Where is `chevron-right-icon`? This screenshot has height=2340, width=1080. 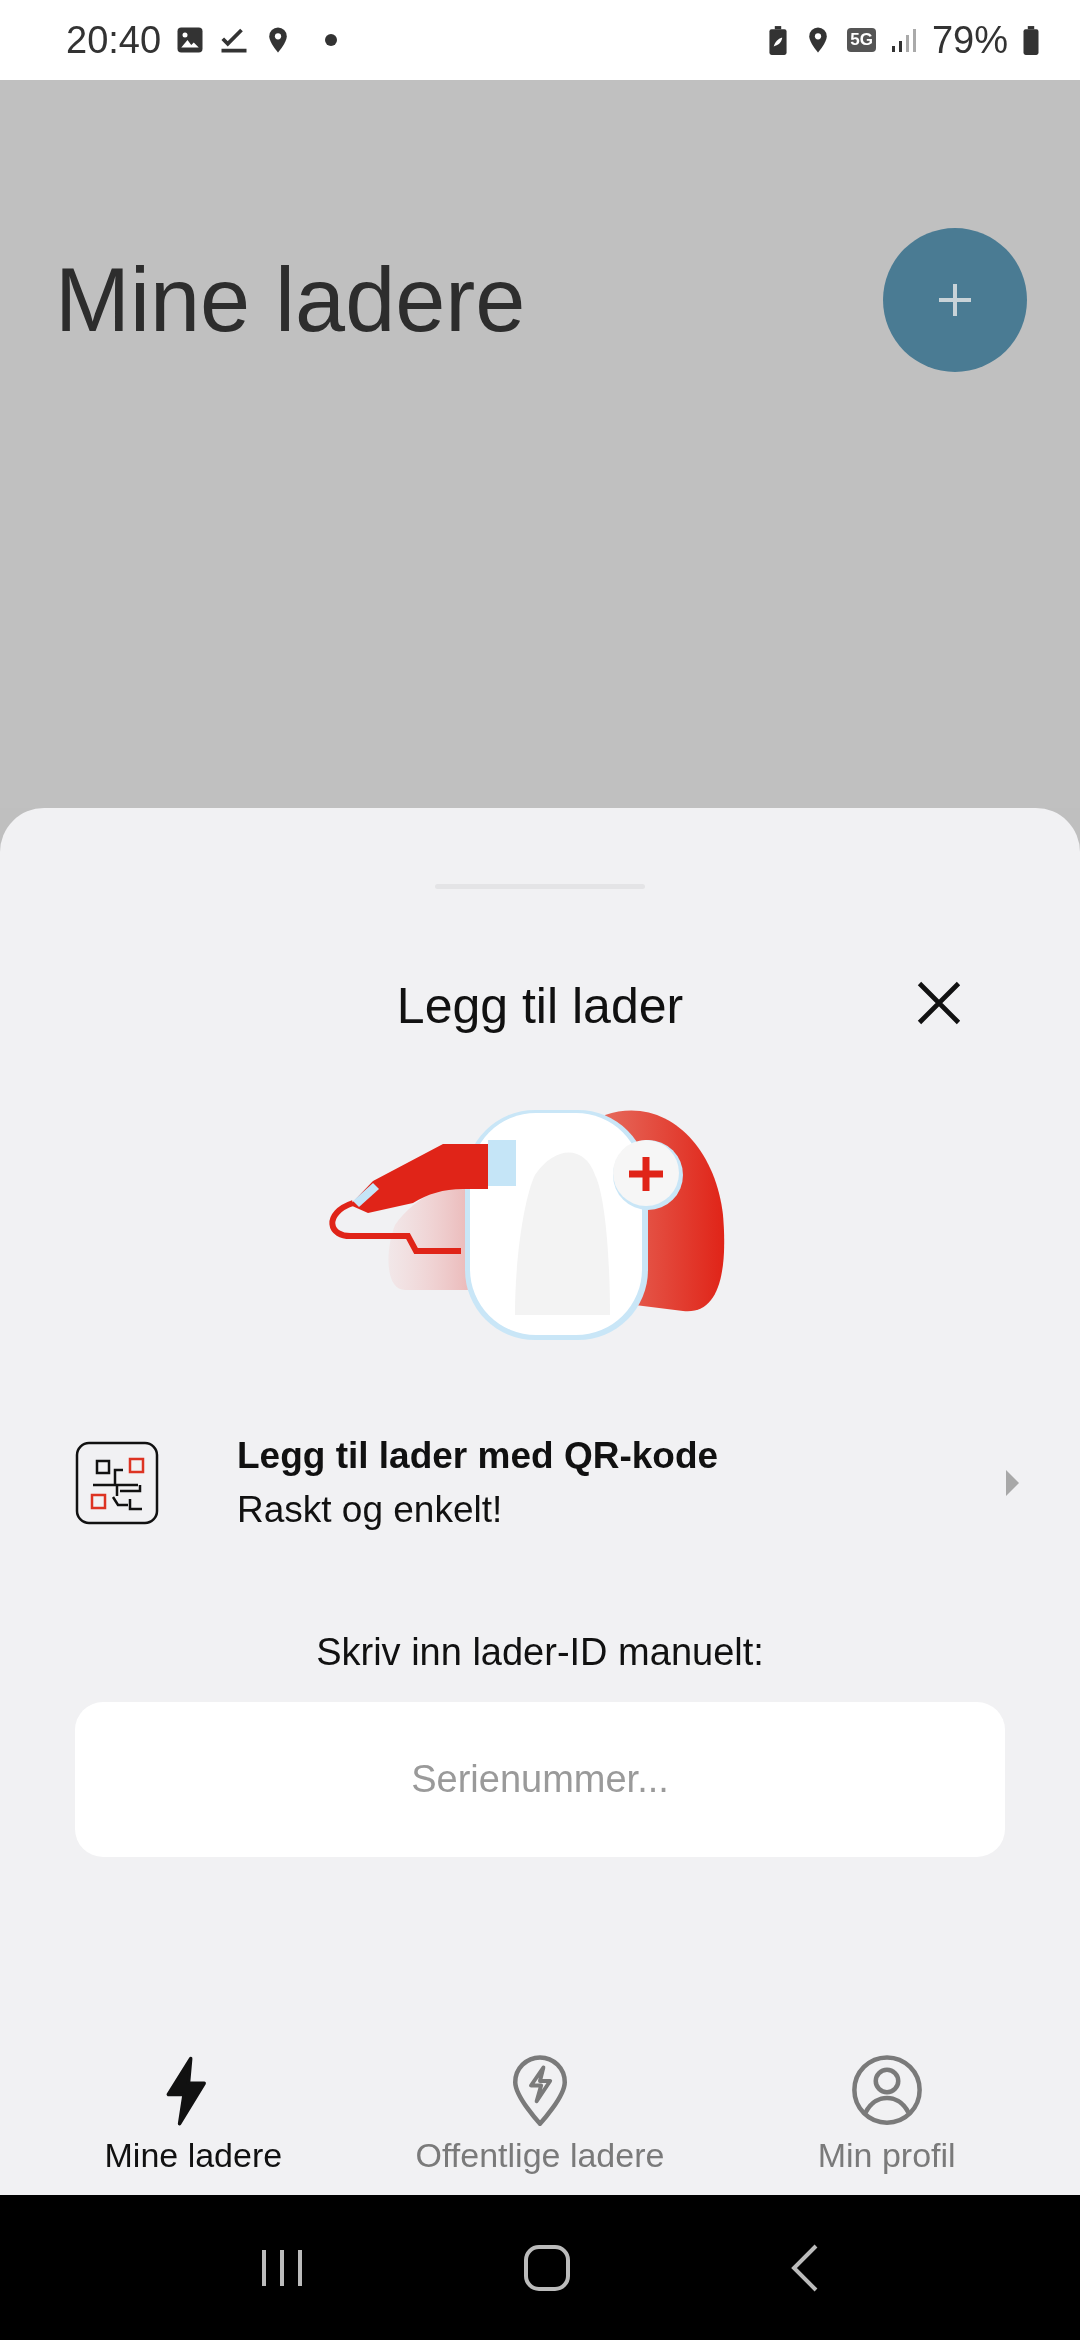 chevron-right-icon is located at coordinates (1012, 1483).